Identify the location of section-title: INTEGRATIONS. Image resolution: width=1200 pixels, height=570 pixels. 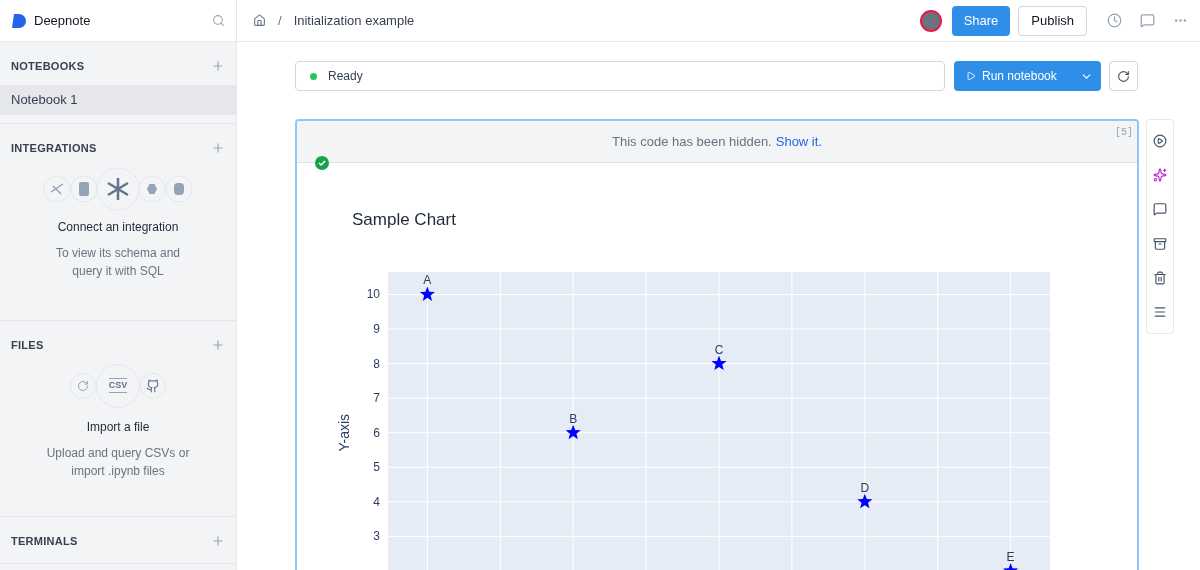
(54, 148).